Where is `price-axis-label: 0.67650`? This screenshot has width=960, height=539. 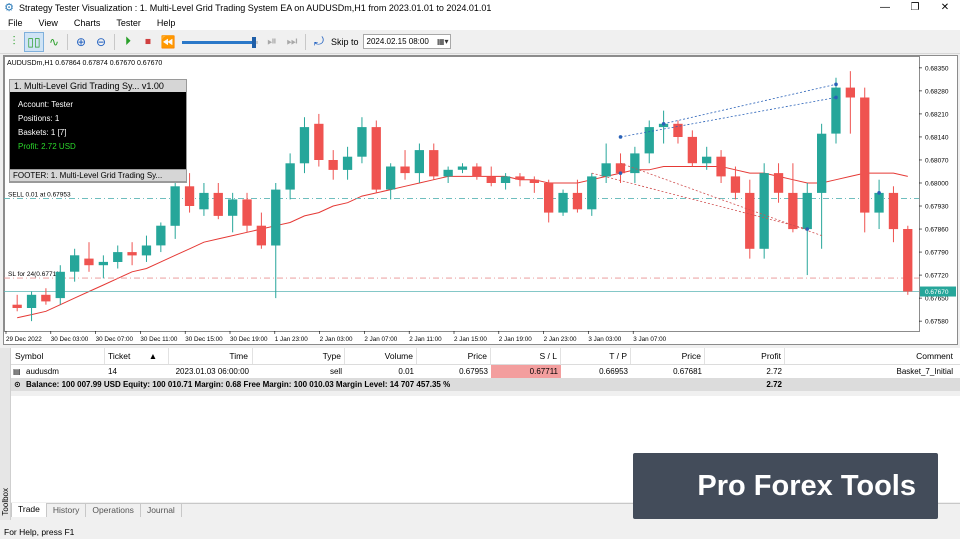 price-axis-label: 0.67650 is located at coordinates (937, 299).